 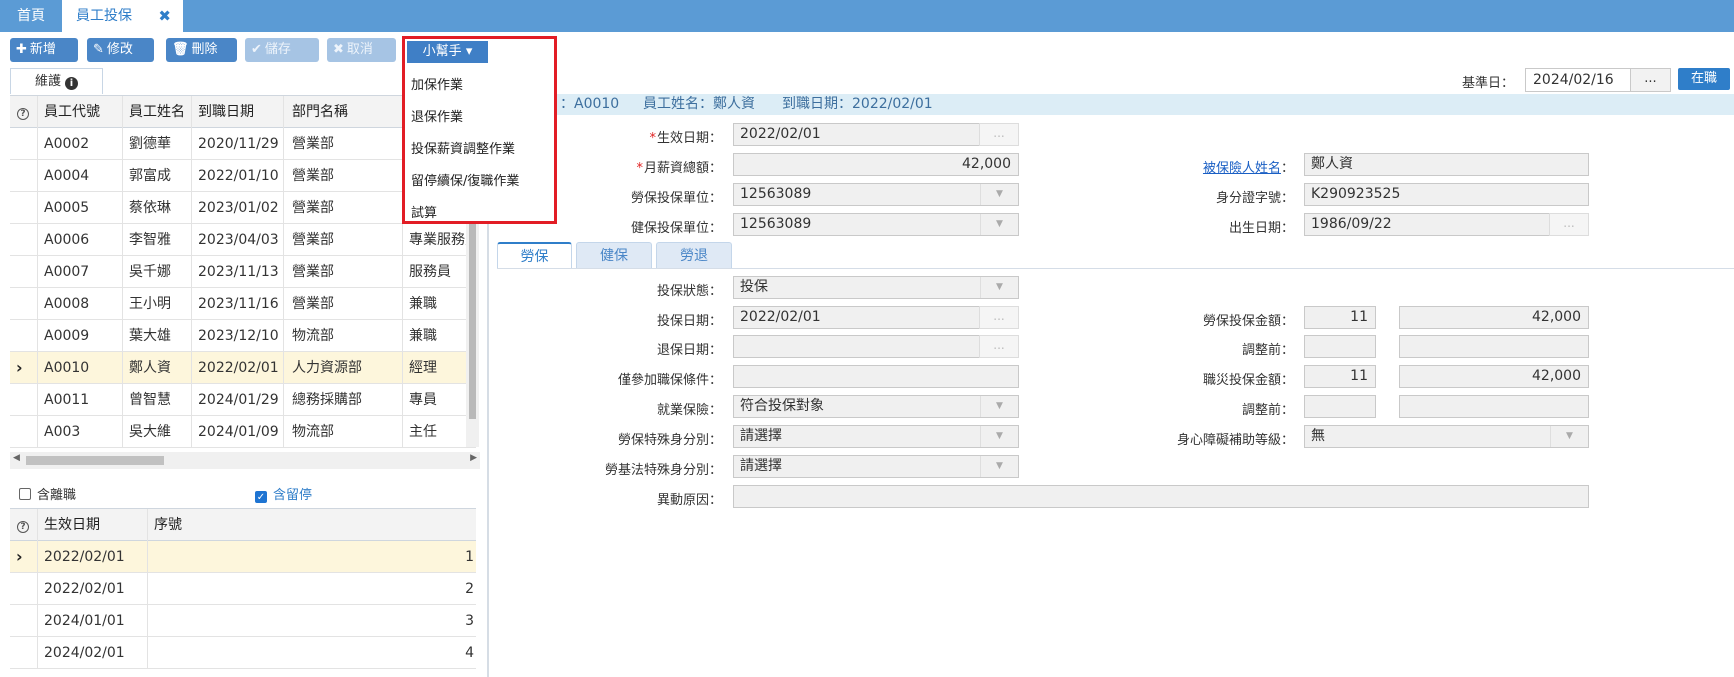 I want to click on table-row: A003 吳大維 2024/01/09 物流部 主任, so click(x=243, y=432).